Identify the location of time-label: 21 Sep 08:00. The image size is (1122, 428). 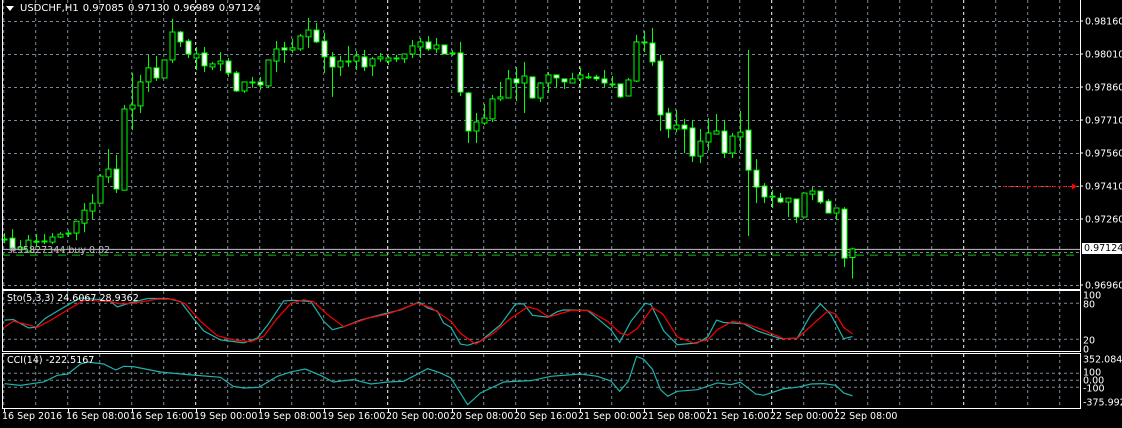
(673, 416).